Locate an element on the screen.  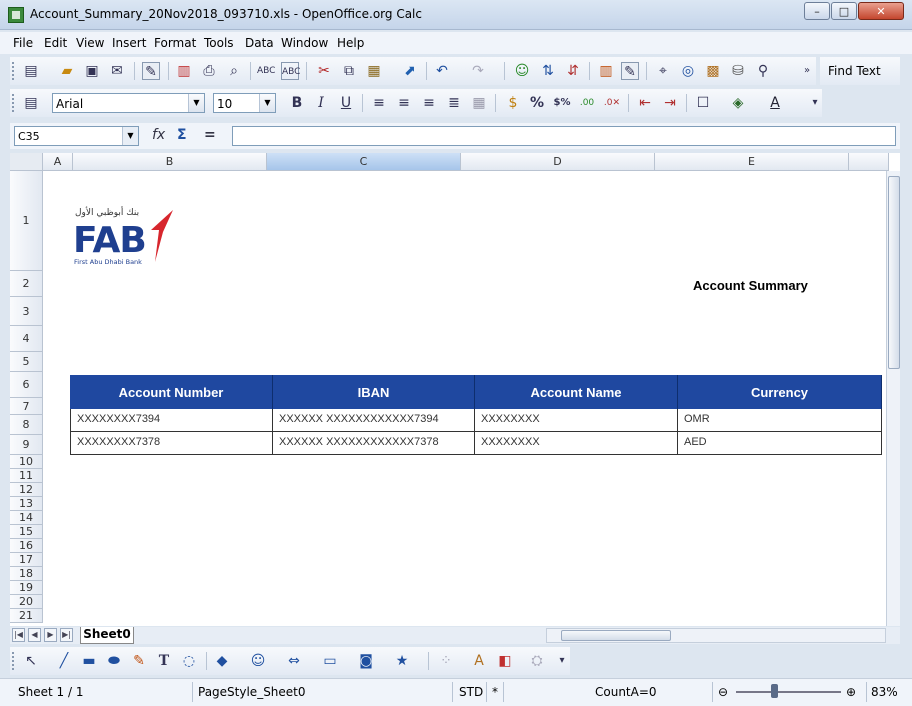
horizontal-scroll-thumb is located at coordinates (616, 635).